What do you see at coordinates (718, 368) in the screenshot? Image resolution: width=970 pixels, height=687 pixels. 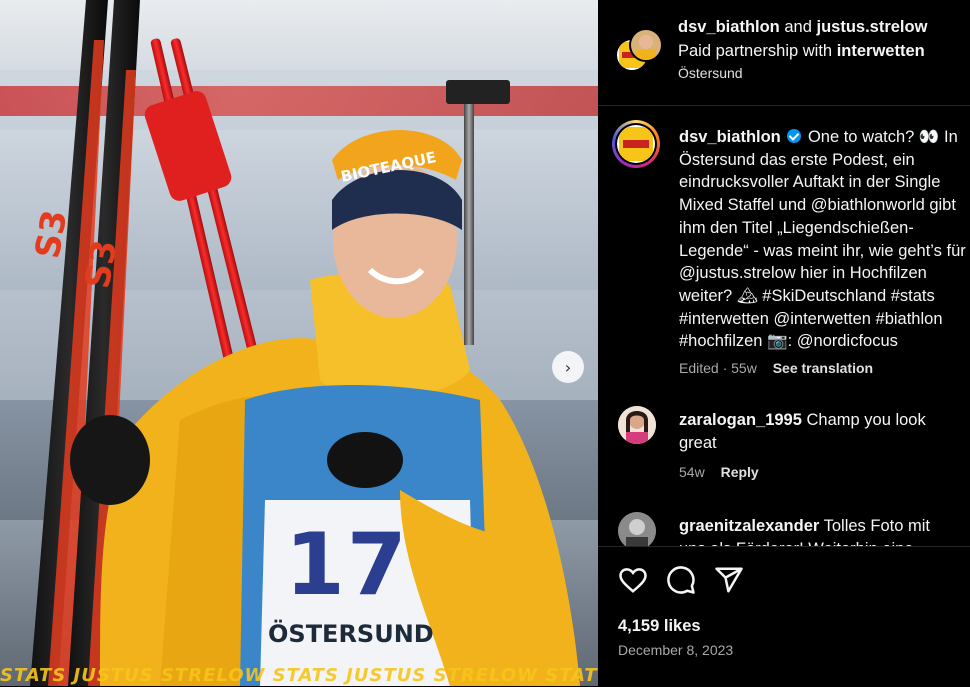 I see `caption-edited: Edited · 55w` at bounding box center [718, 368].